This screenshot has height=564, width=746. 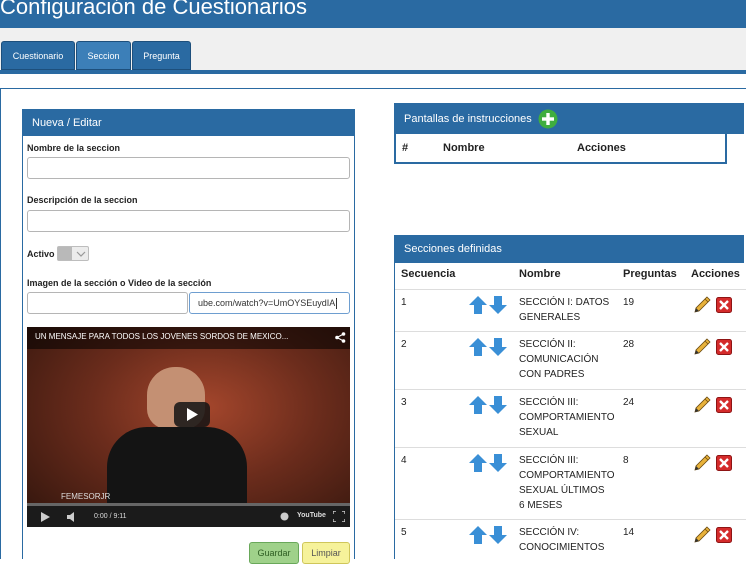 What do you see at coordinates (82, 200) in the screenshot?
I see `descripcion-label: Descripción de la seccion` at bounding box center [82, 200].